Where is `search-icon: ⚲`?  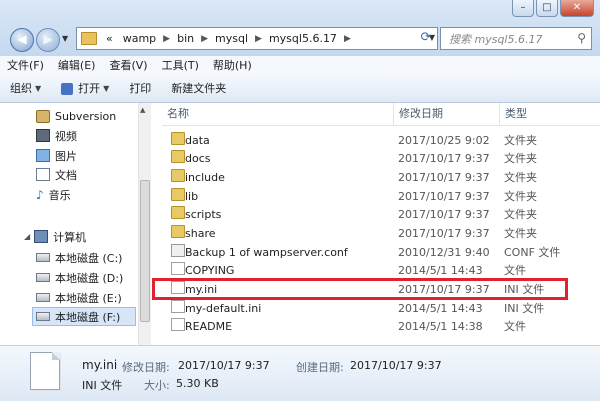
search-icon: ⚲ is located at coordinates (581, 38).